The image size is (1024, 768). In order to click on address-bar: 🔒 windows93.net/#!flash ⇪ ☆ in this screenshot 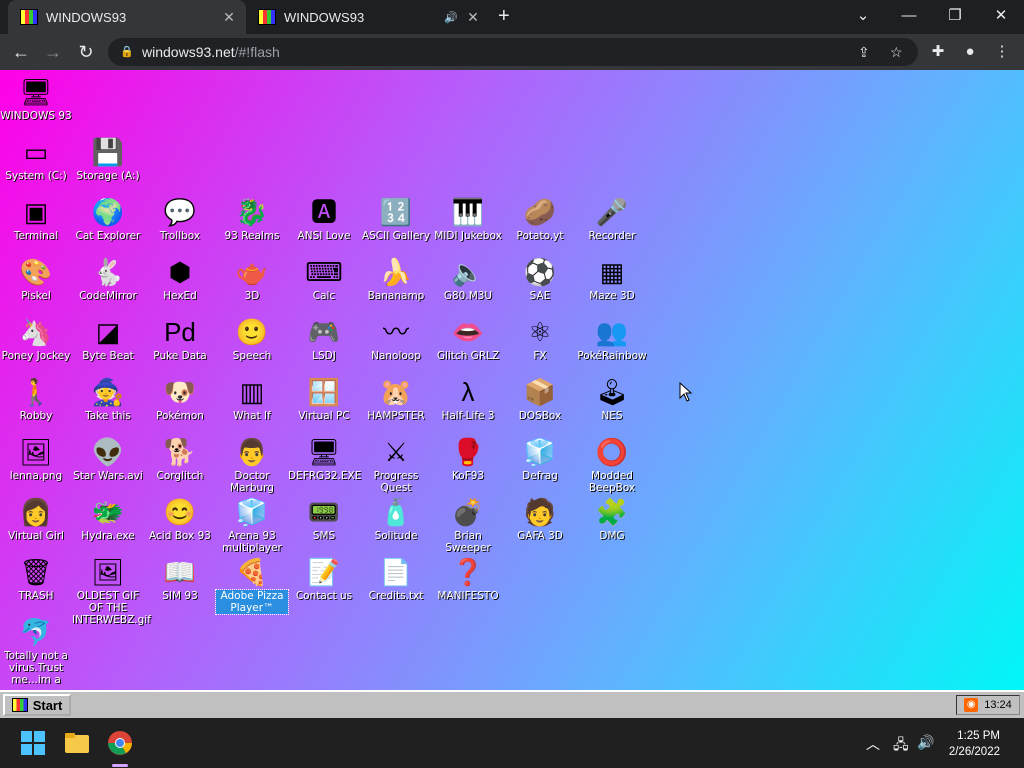, I will do `click(513, 52)`.